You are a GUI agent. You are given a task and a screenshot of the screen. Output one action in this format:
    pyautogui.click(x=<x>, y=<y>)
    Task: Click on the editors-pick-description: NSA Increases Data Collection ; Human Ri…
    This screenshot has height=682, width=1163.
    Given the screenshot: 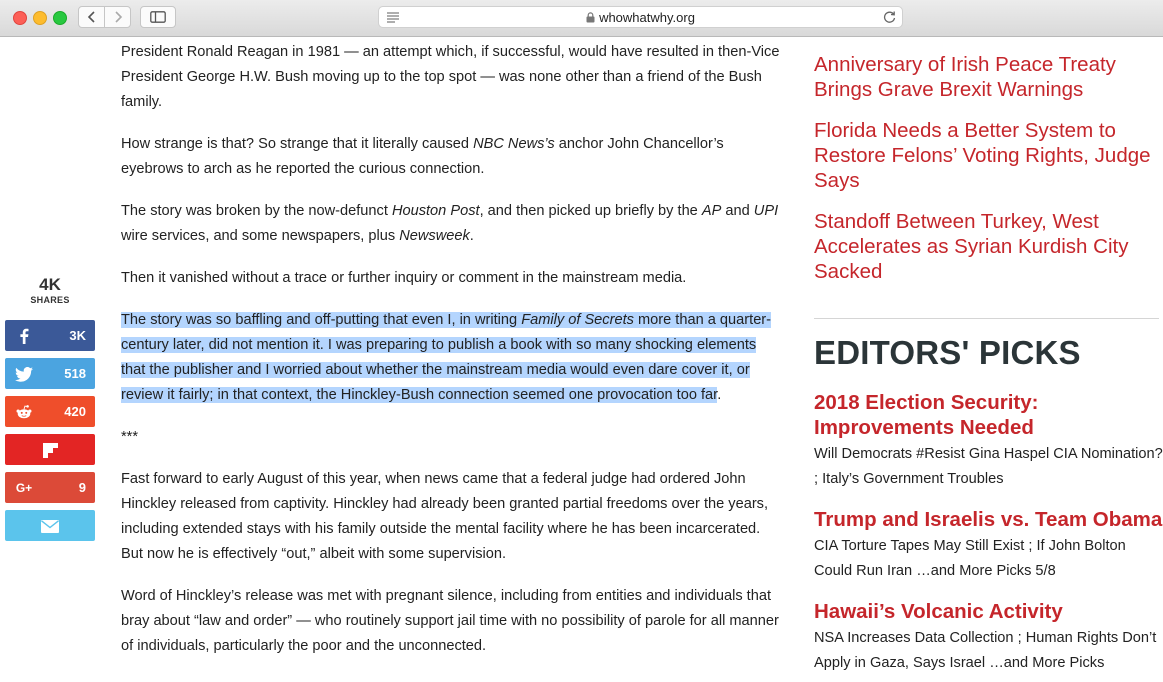 What is the action you would take?
    pyautogui.click(x=988, y=651)
    